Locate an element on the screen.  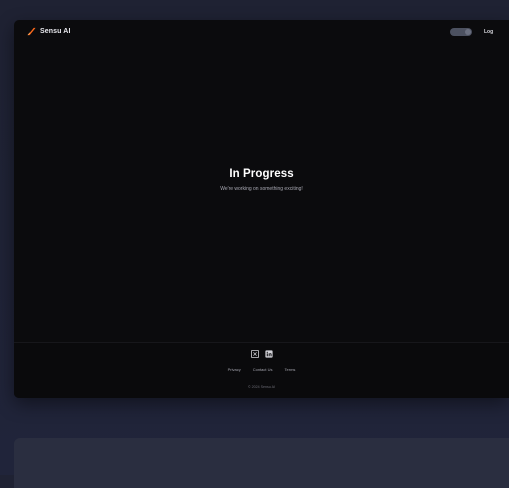
page-title: In Progress is located at coordinates (261, 174).